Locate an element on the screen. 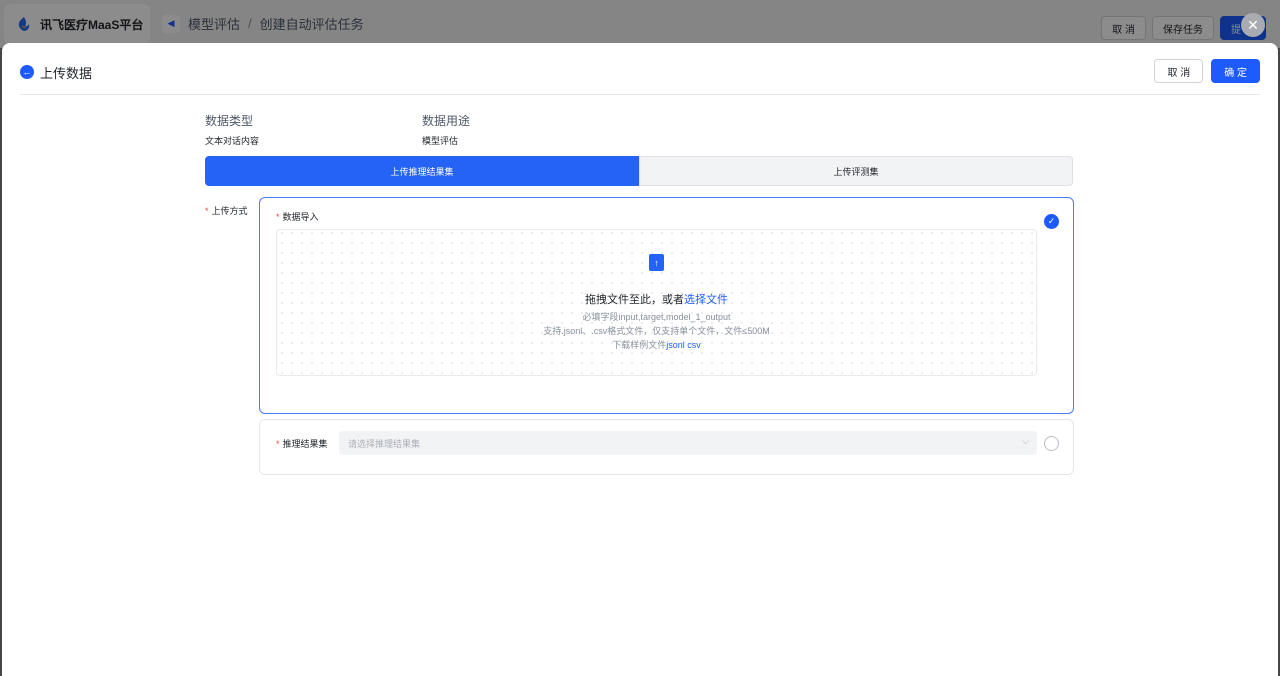  drawer-actions: 取 消 确 定 is located at coordinates (1207, 71).